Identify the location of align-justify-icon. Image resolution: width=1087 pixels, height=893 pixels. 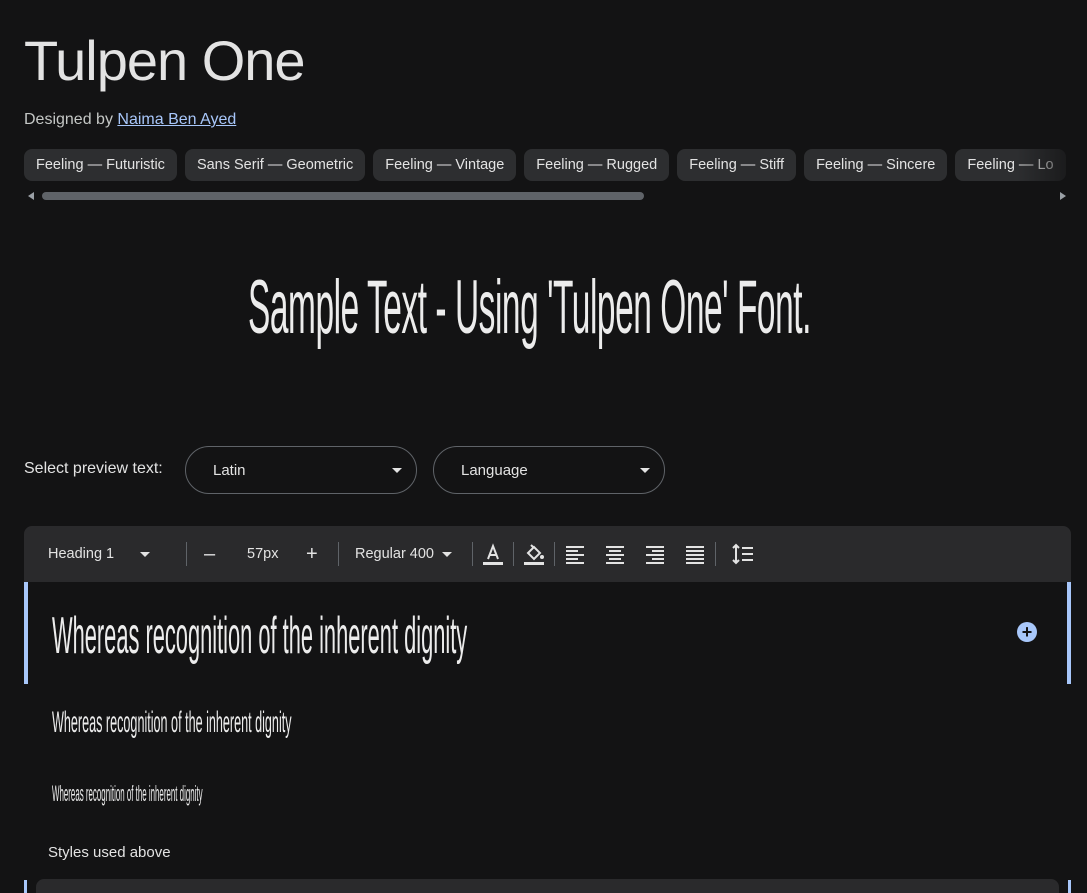
(695, 554).